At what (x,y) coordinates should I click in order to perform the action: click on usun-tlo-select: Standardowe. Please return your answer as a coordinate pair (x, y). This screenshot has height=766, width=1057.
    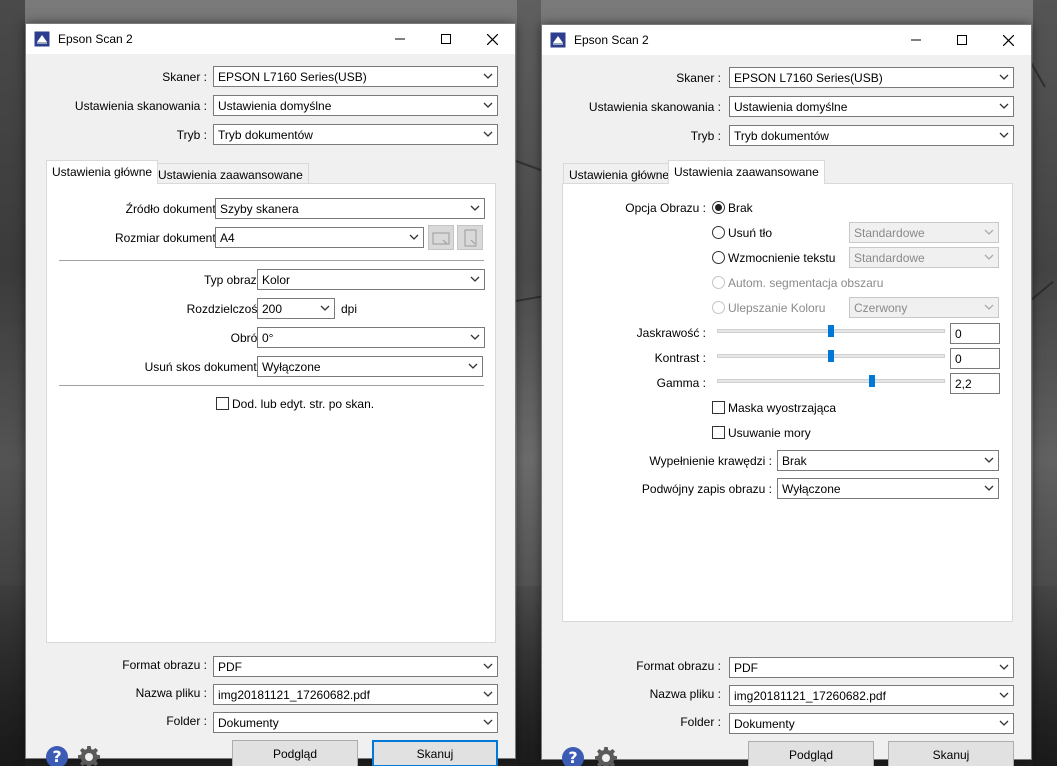
    Looking at the image, I should click on (924, 232).